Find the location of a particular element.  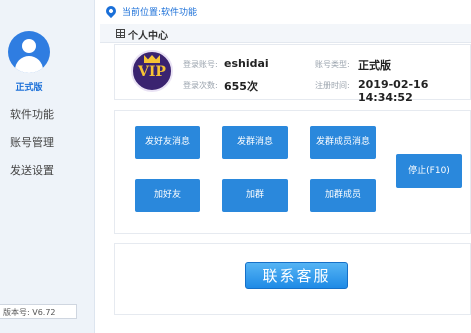

login-account-value: eshidai is located at coordinates (246, 63).